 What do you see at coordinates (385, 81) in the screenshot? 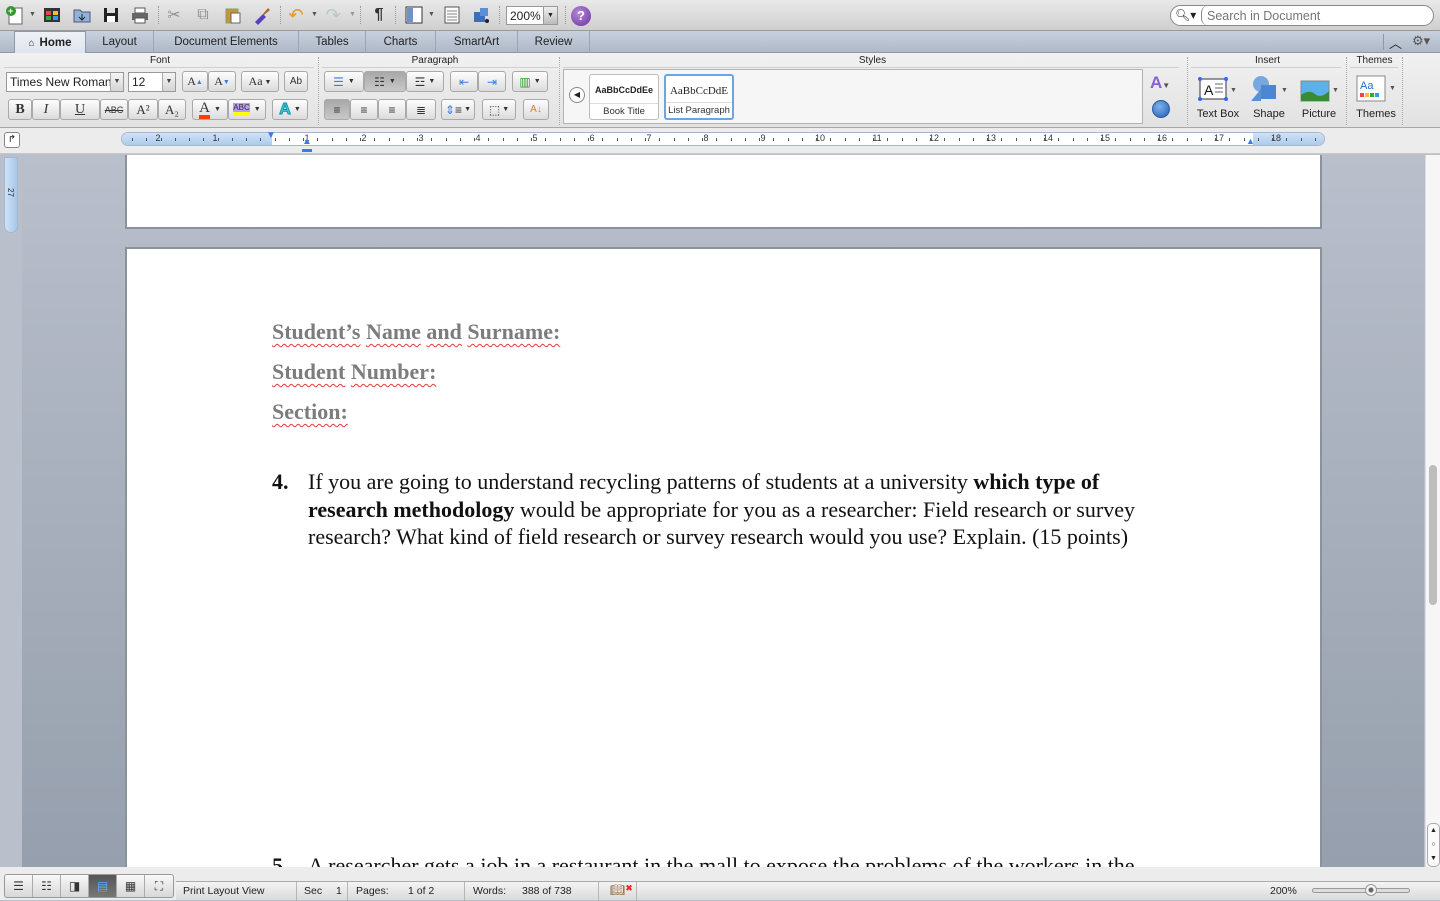
I see `numbering-button: ☷ ▼` at bounding box center [385, 81].